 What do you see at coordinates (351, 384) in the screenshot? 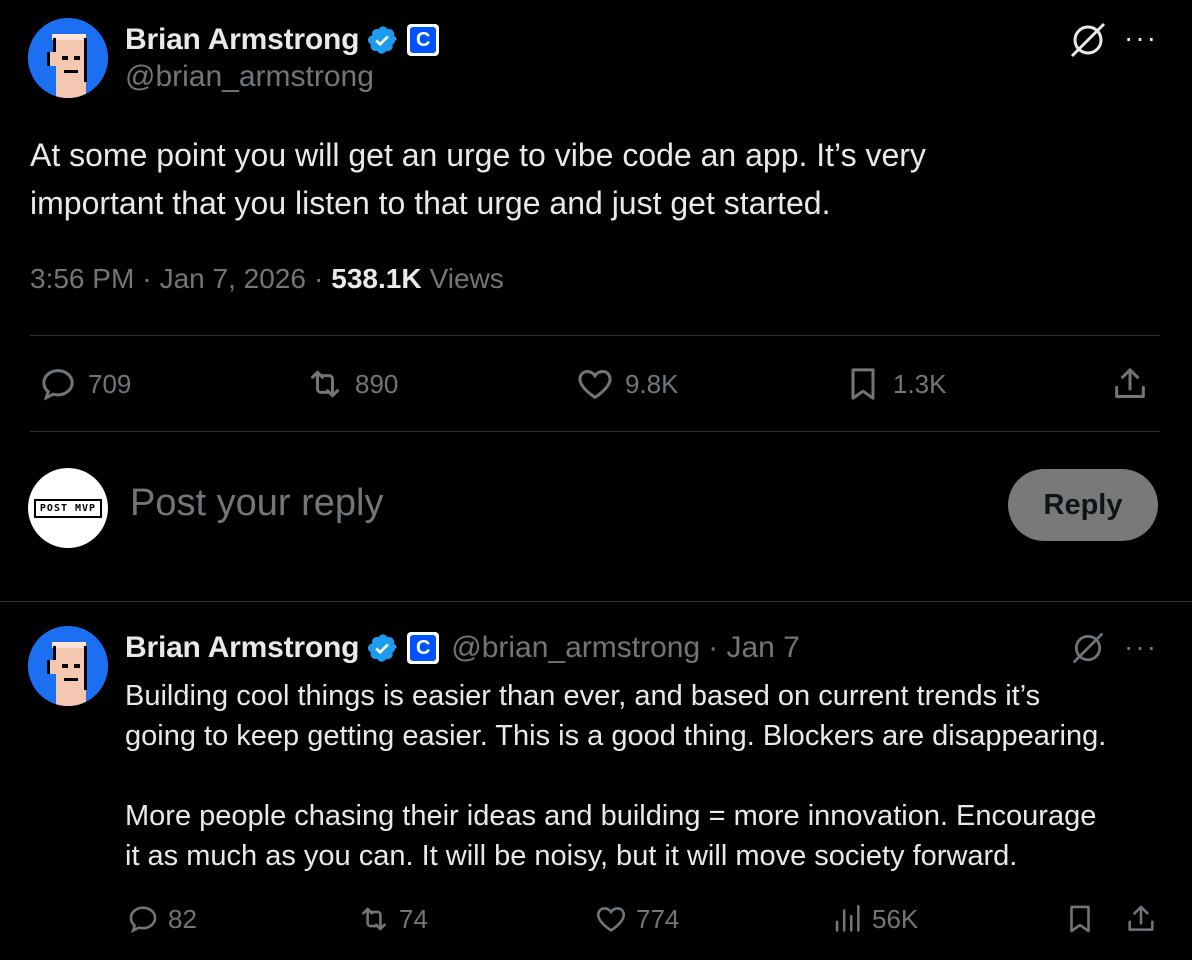
I see `repost-action: 890` at bounding box center [351, 384].